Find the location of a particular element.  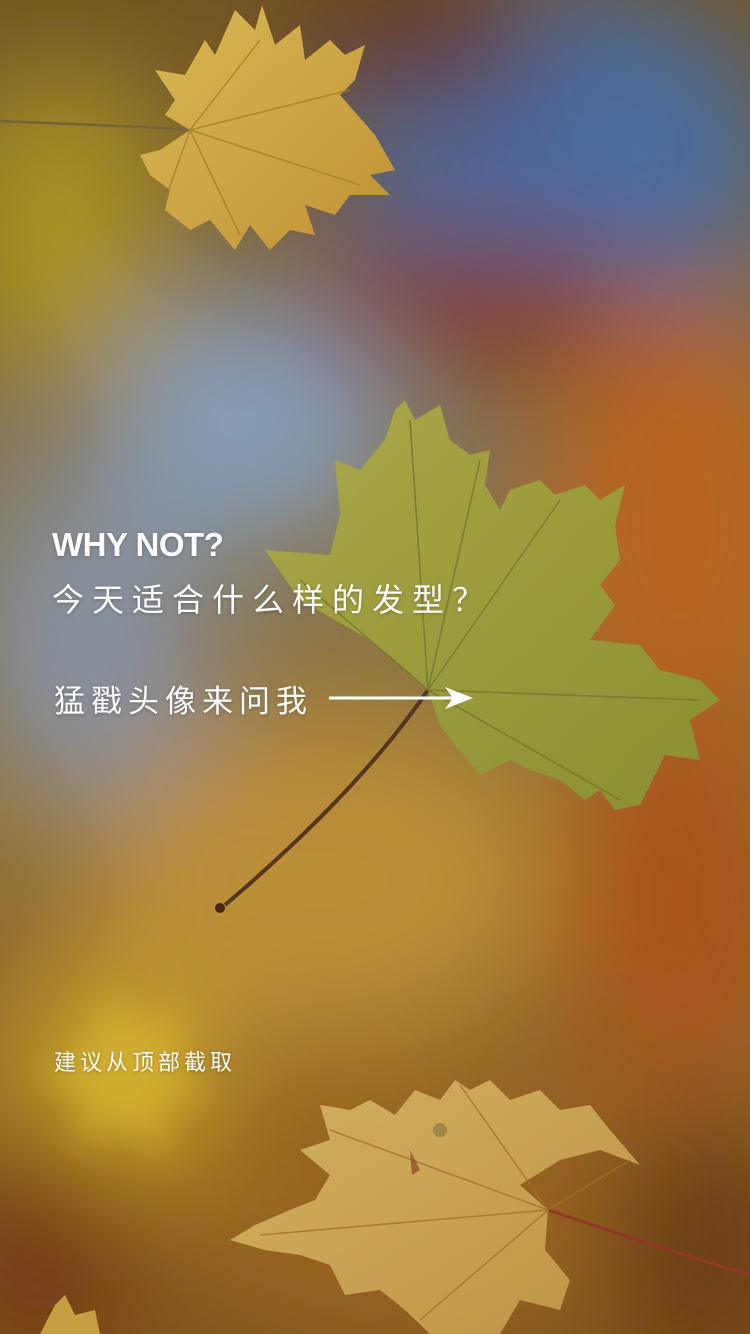

avatar-prompt-text: 猛戳头像来问我 is located at coordinates (183, 701).